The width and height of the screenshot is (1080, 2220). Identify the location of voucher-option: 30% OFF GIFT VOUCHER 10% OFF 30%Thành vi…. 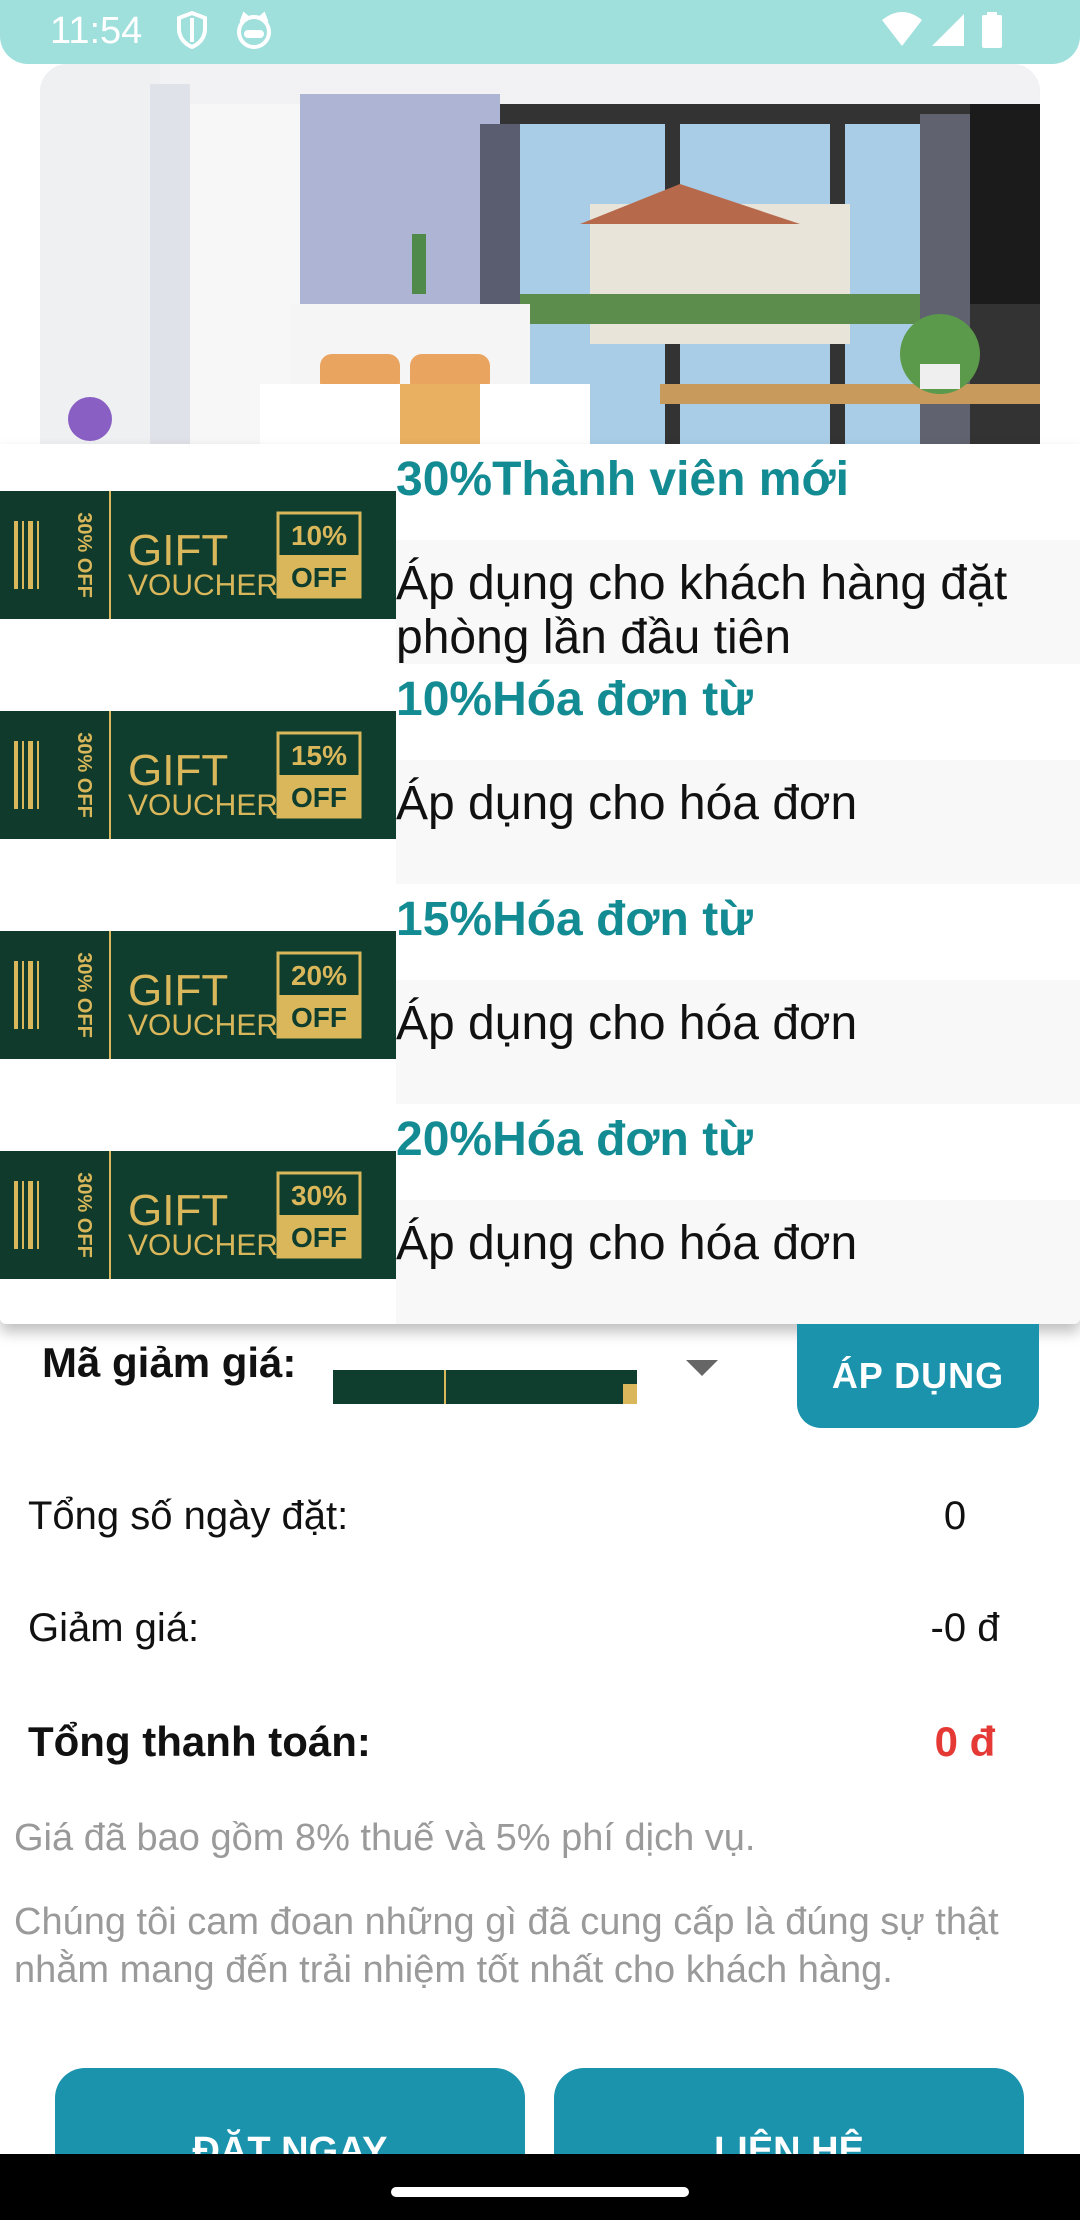
(540, 554).